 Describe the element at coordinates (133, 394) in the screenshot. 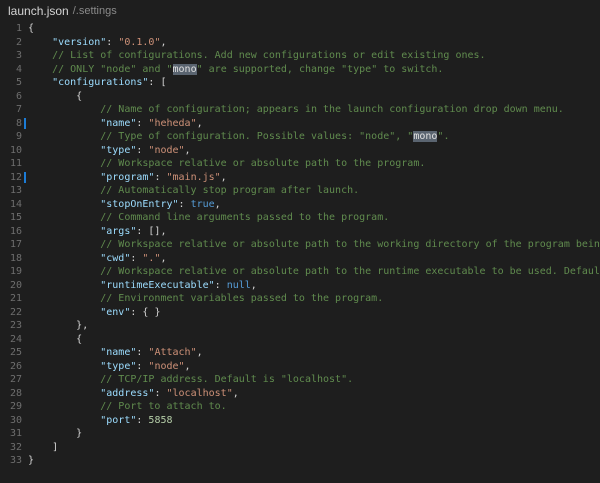

I see `code-text: "address": "localhost",` at that location.